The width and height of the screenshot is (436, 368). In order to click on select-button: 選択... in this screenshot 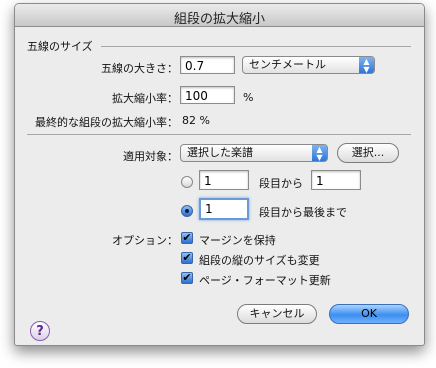, I will do `click(368, 153)`.